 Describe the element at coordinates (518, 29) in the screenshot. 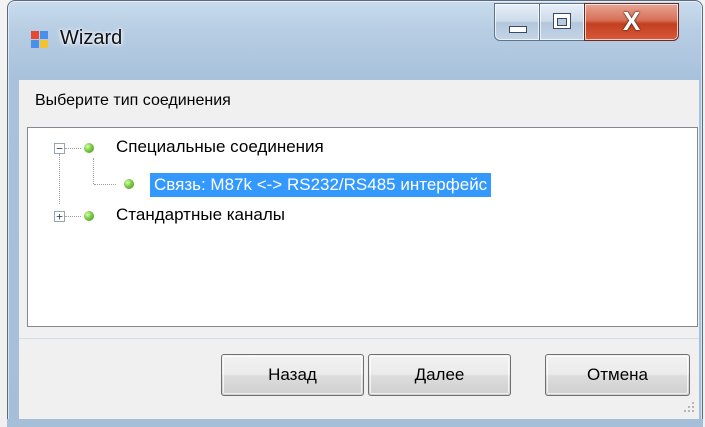

I see `minimize-icon` at that location.